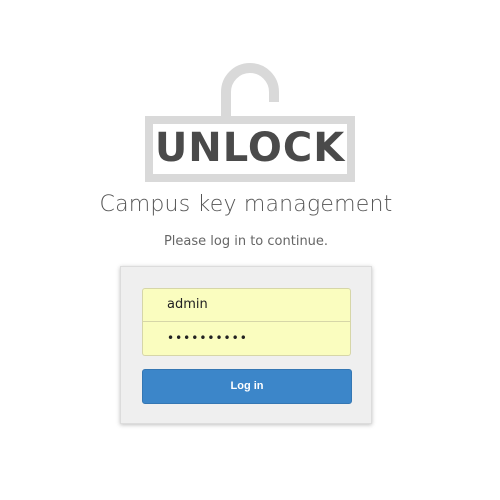  I want to click on app-title: Campus key management, so click(246, 204).